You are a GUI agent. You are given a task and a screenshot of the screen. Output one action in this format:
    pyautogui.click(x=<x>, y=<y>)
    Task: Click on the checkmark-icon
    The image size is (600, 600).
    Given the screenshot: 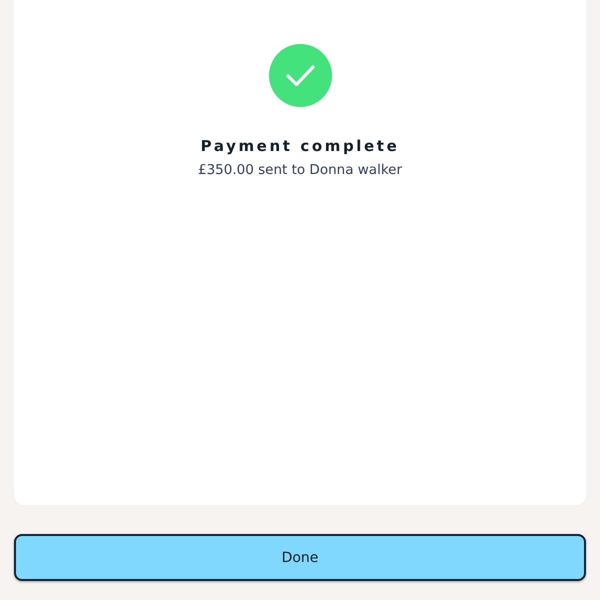 What is the action you would take?
    pyautogui.click(x=300, y=75)
    